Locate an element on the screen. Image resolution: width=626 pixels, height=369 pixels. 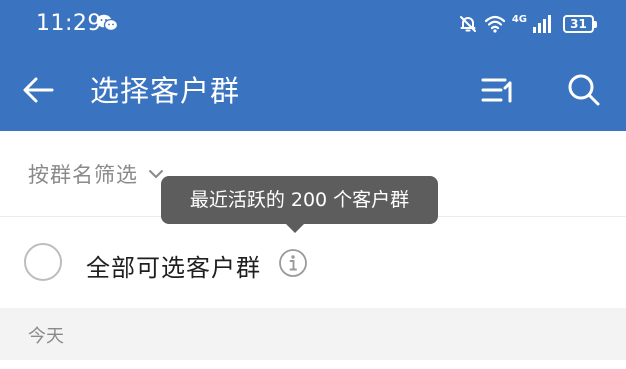
filter-label: 按群名筛选 is located at coordinates (83, 175).